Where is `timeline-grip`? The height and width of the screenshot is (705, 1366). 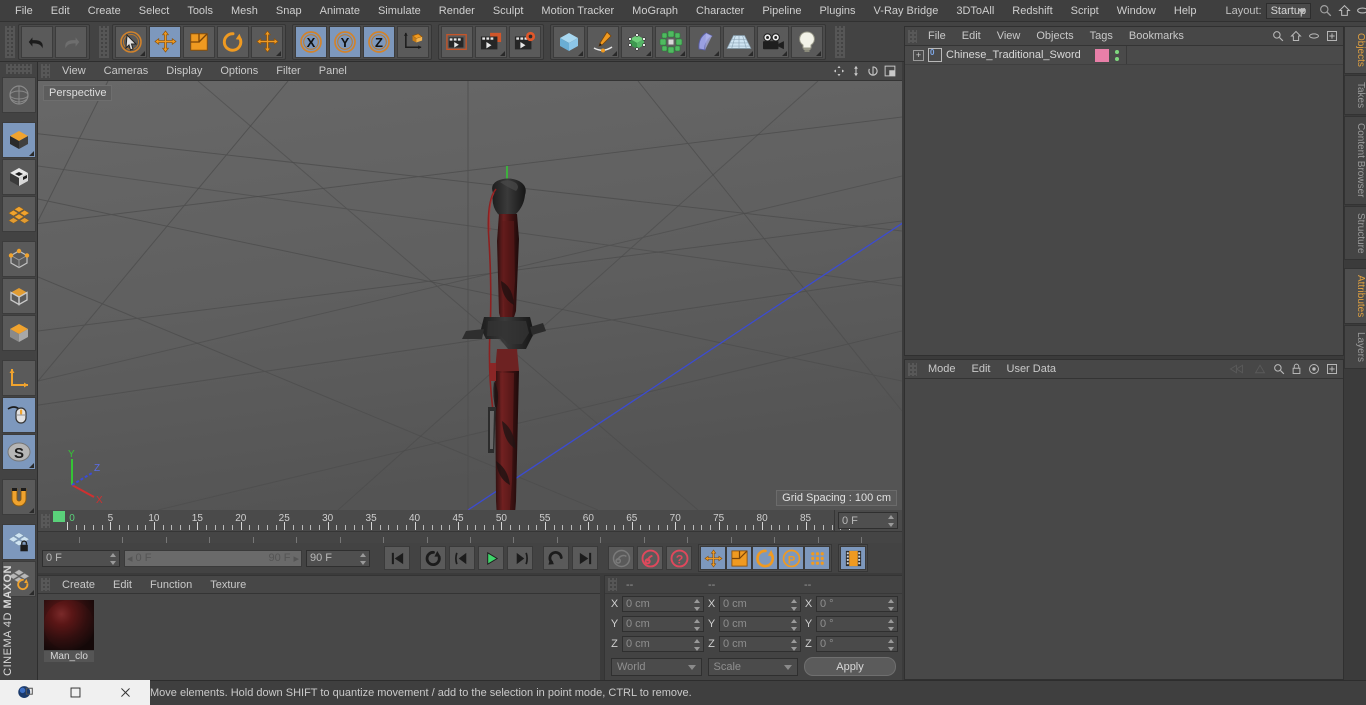 timeline-grip is located at coordinates (45, 520).